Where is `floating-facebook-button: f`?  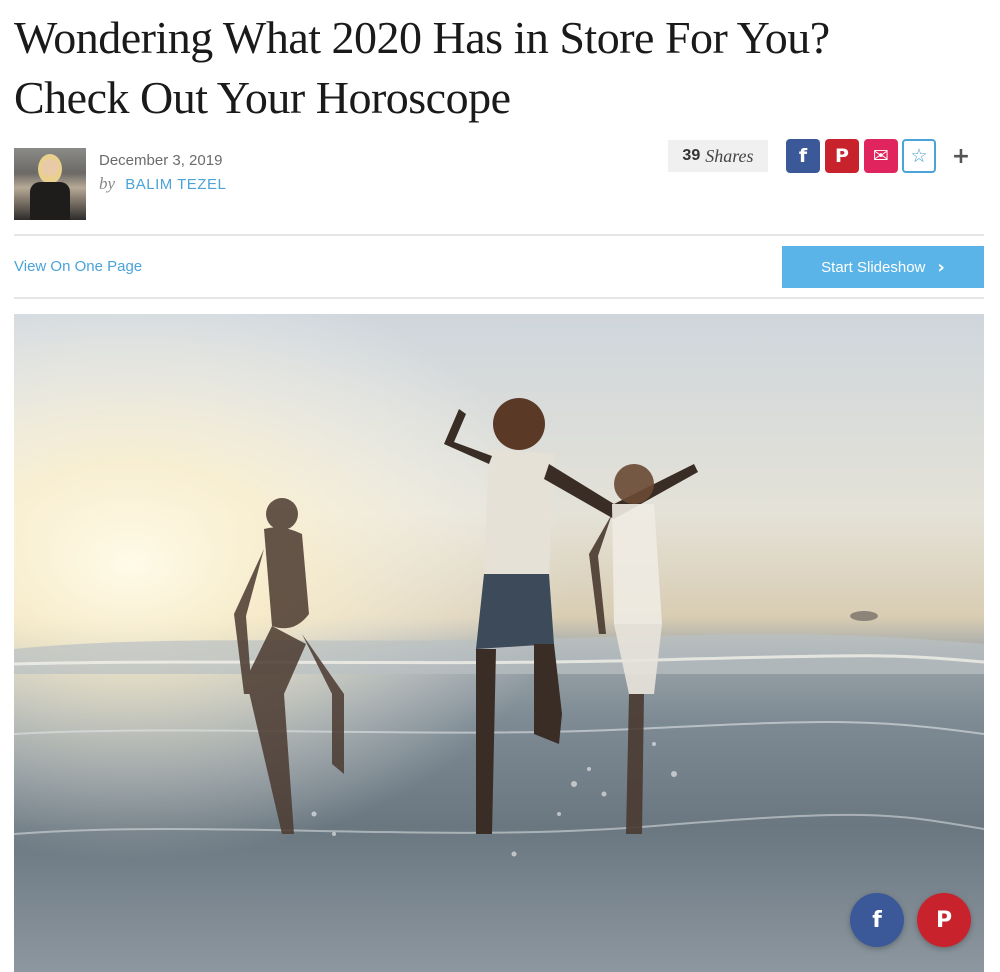
floating-facebook-button: f is located at coordinates (877, 920).